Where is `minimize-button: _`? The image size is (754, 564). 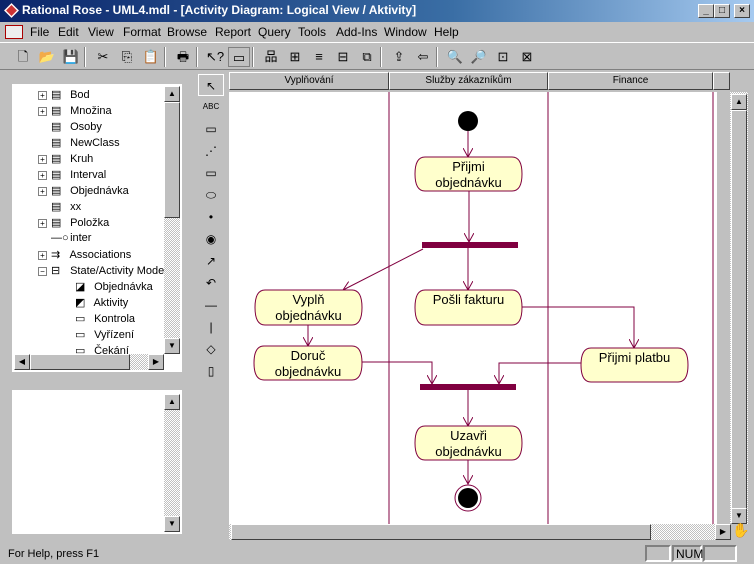 minimize-button: _ is located at coordinates (706, 11).